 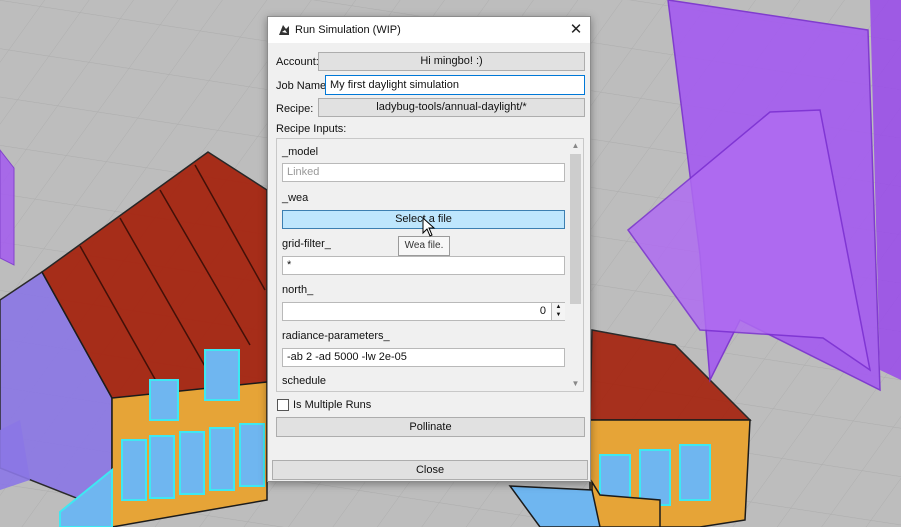 I want to click on model-input: Linked, so click(x=423, y=172).